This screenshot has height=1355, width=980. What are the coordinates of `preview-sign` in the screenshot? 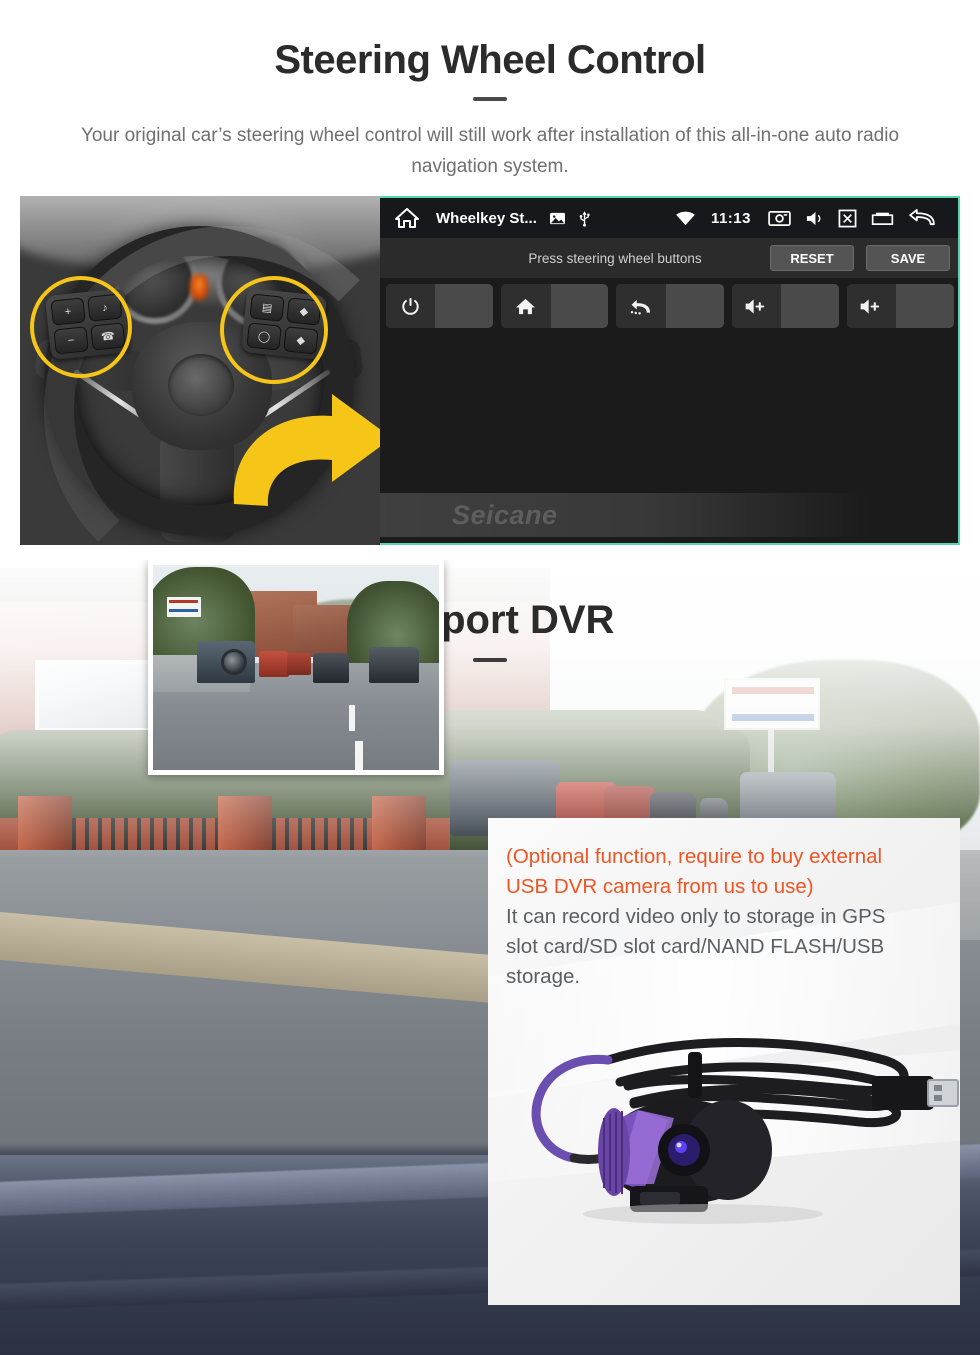 It's located at (184, 607).